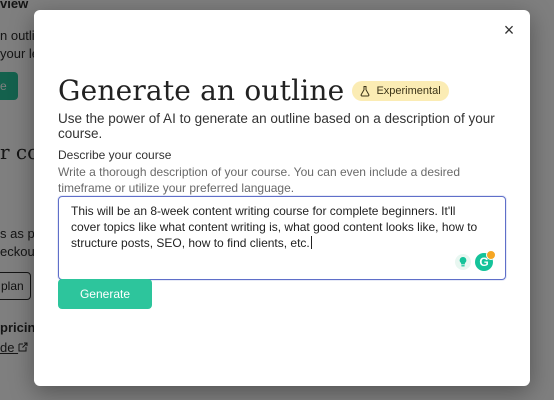  Describe the element at coordinates (408, 90) in the screenshot. I see `badge-label: Experimental` at that location.